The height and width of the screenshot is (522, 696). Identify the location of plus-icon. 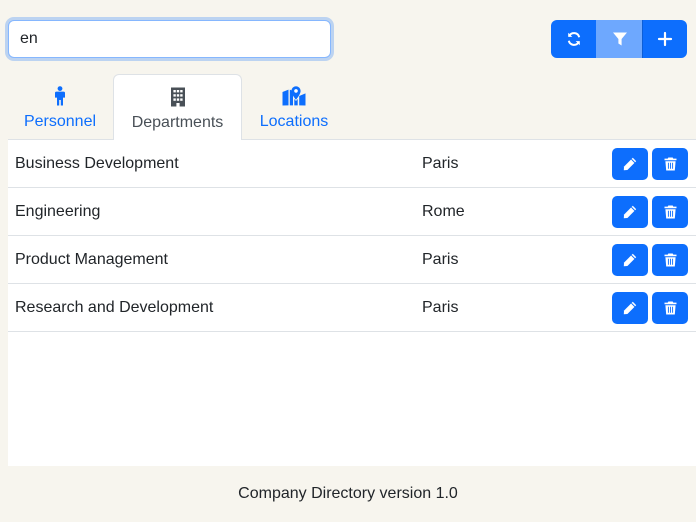
(665, 39).